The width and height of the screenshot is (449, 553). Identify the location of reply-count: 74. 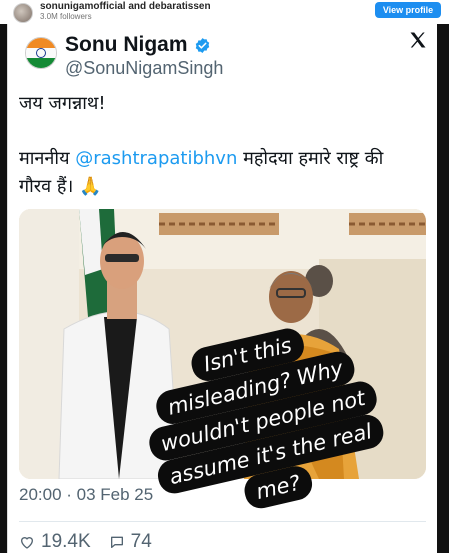
(141, 541).